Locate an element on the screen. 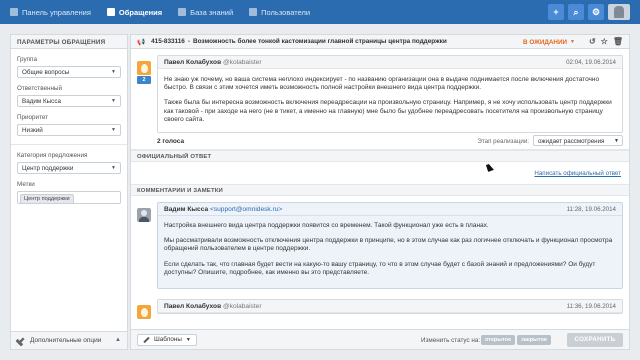 The height and width of the screenshot is (360, 640). priority-value: Низкий is located at coordinates (32, 130).